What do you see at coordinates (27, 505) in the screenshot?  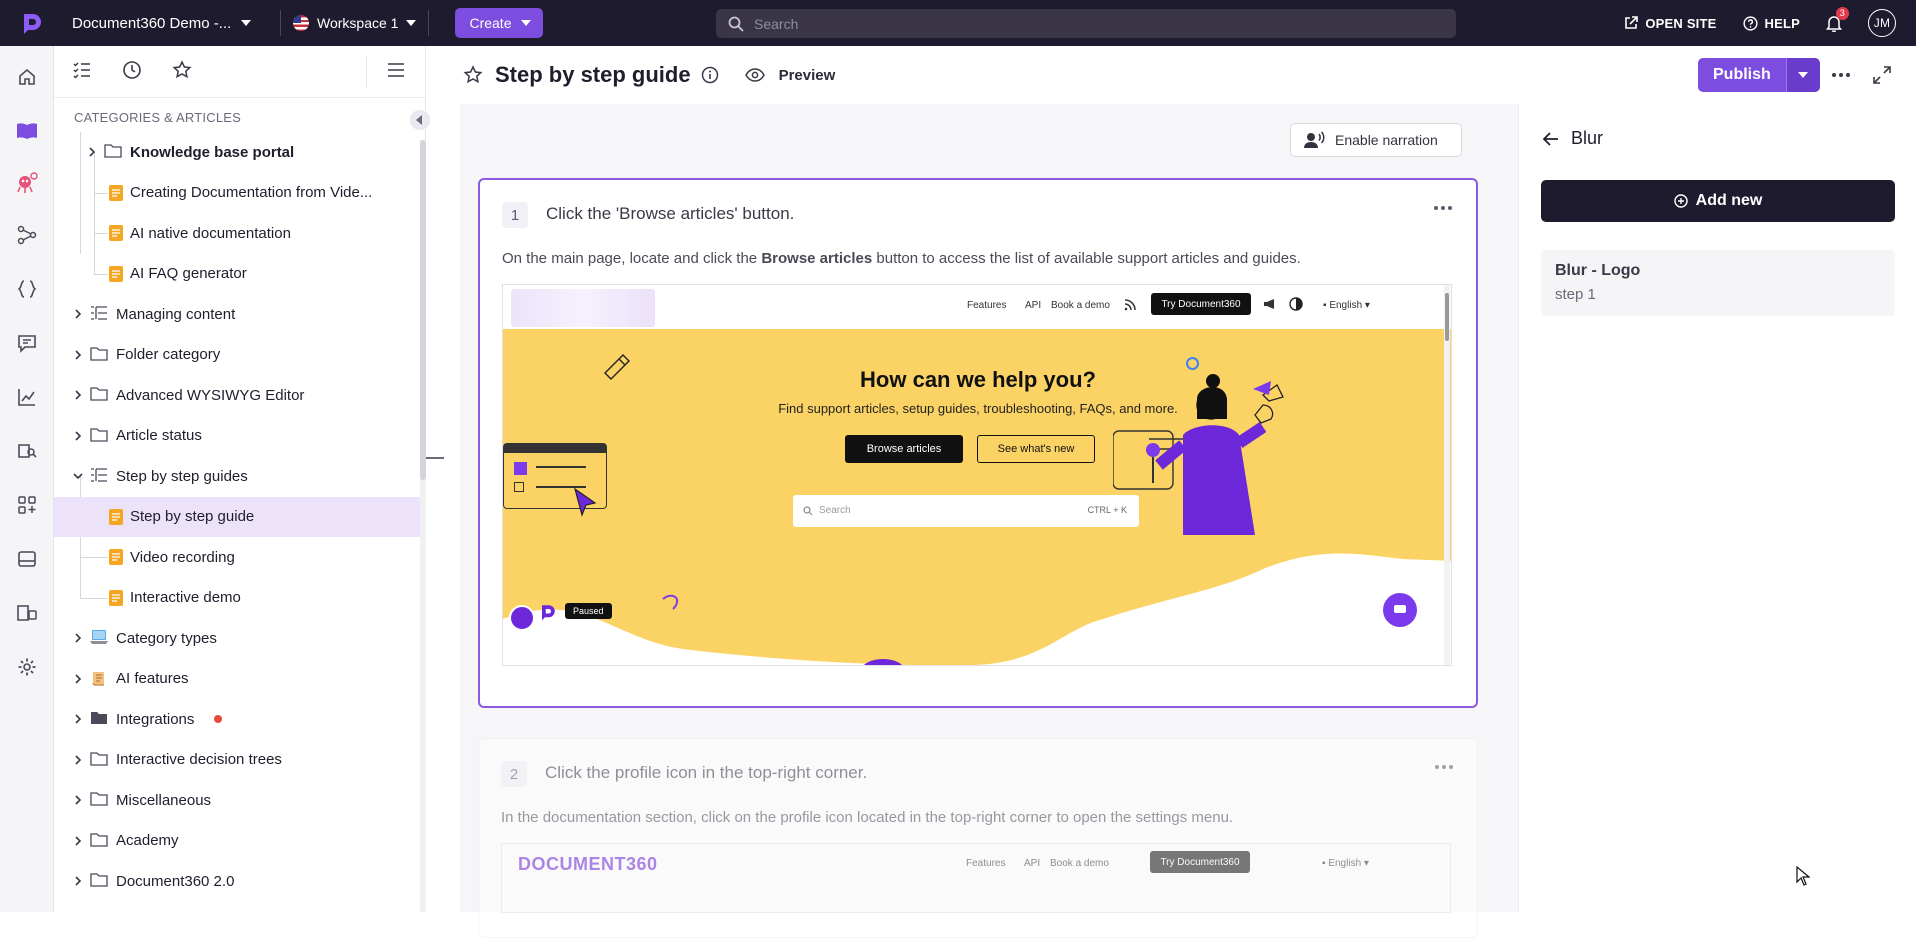 I see `integrations-icon` at bounding box center [27, 505].